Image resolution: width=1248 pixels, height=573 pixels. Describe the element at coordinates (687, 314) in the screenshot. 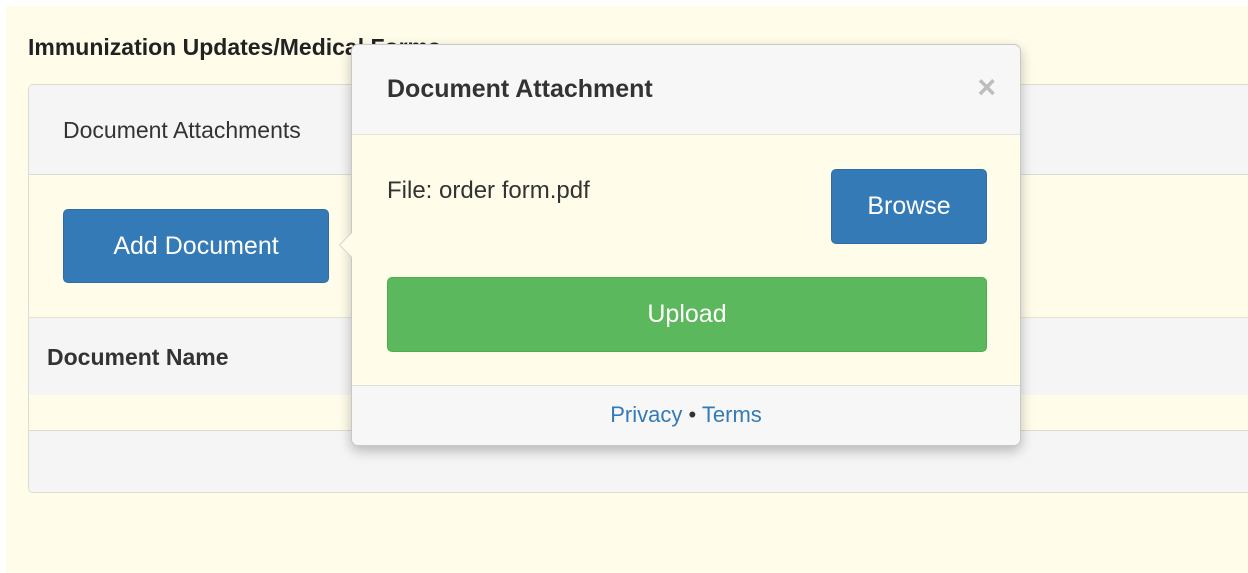

I see `upload-button: Upload` at that location.